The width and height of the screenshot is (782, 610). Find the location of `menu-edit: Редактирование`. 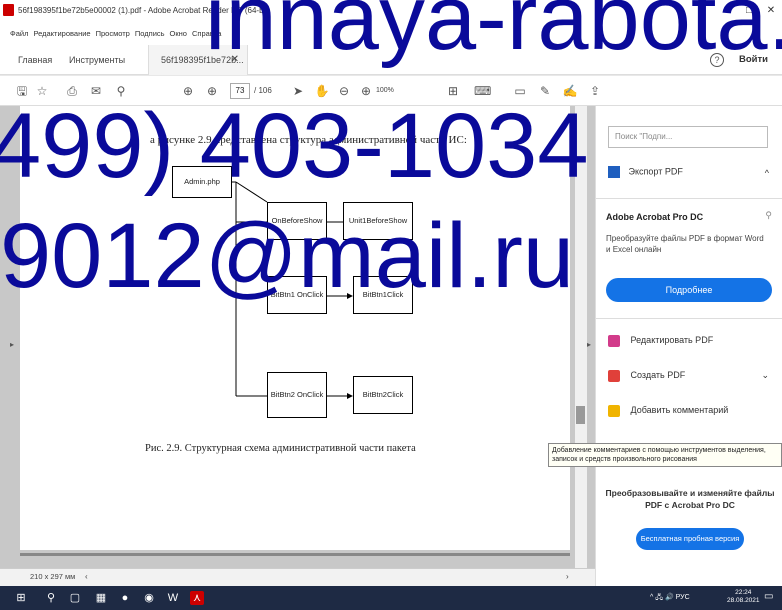

menu-edit: Редактирование is located at coordinates (61, 33).